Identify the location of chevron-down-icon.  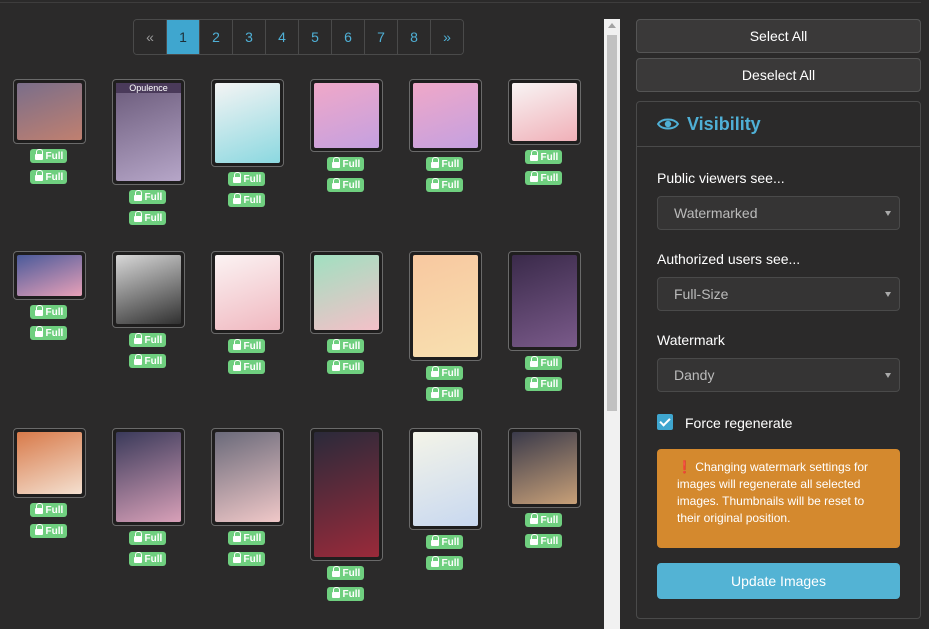
(888, 294).